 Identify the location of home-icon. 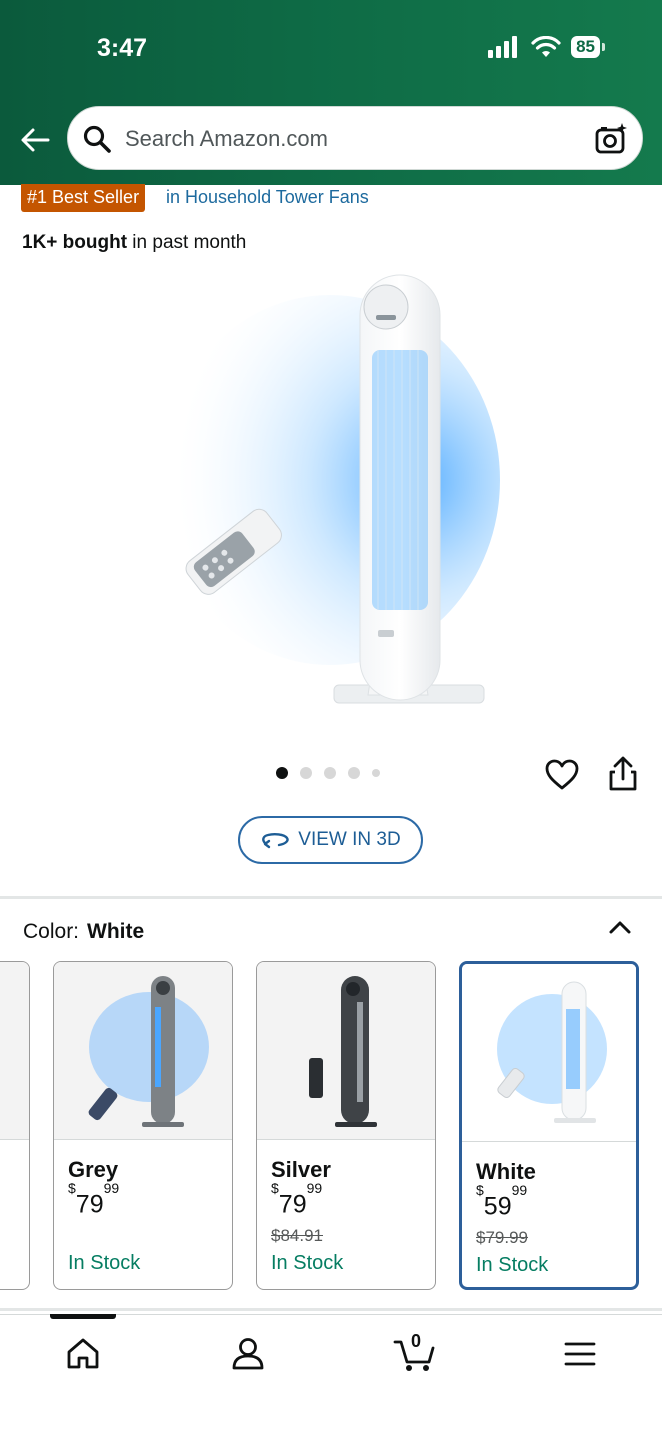
(83, 1354).